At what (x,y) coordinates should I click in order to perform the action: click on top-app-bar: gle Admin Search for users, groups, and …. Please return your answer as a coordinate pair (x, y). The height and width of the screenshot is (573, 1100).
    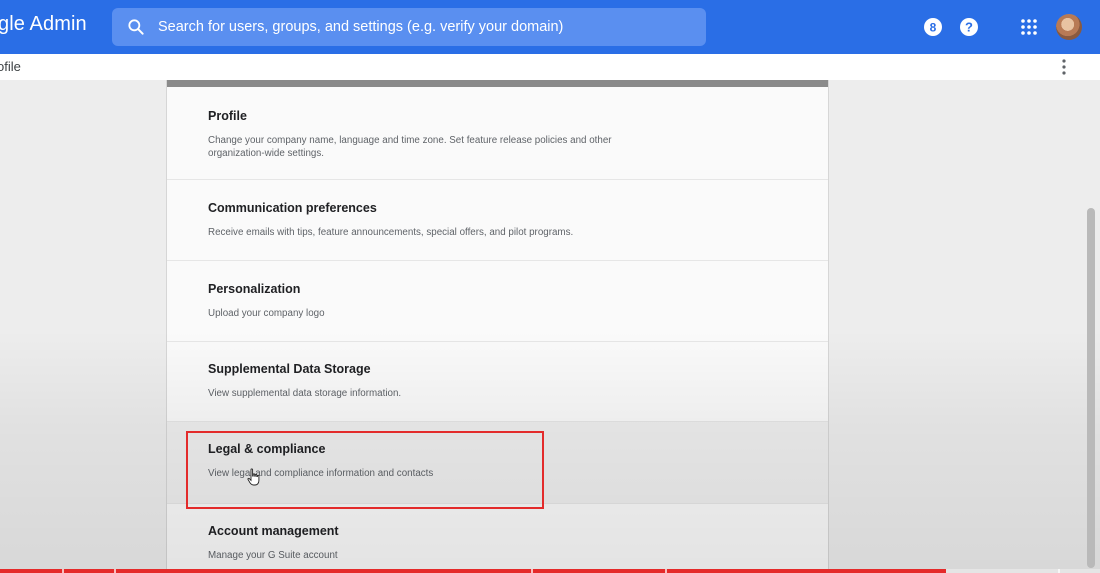
    Looking at the image, I should click on (550, 27).